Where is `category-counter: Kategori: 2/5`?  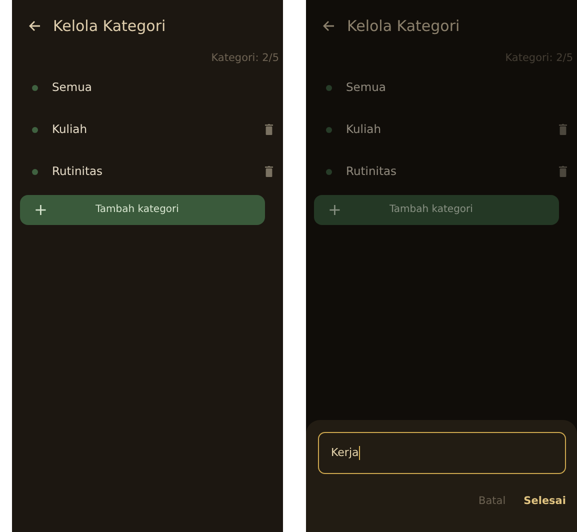
category-counter: Kategori: 2/5 is located at coordinates (245, 58).